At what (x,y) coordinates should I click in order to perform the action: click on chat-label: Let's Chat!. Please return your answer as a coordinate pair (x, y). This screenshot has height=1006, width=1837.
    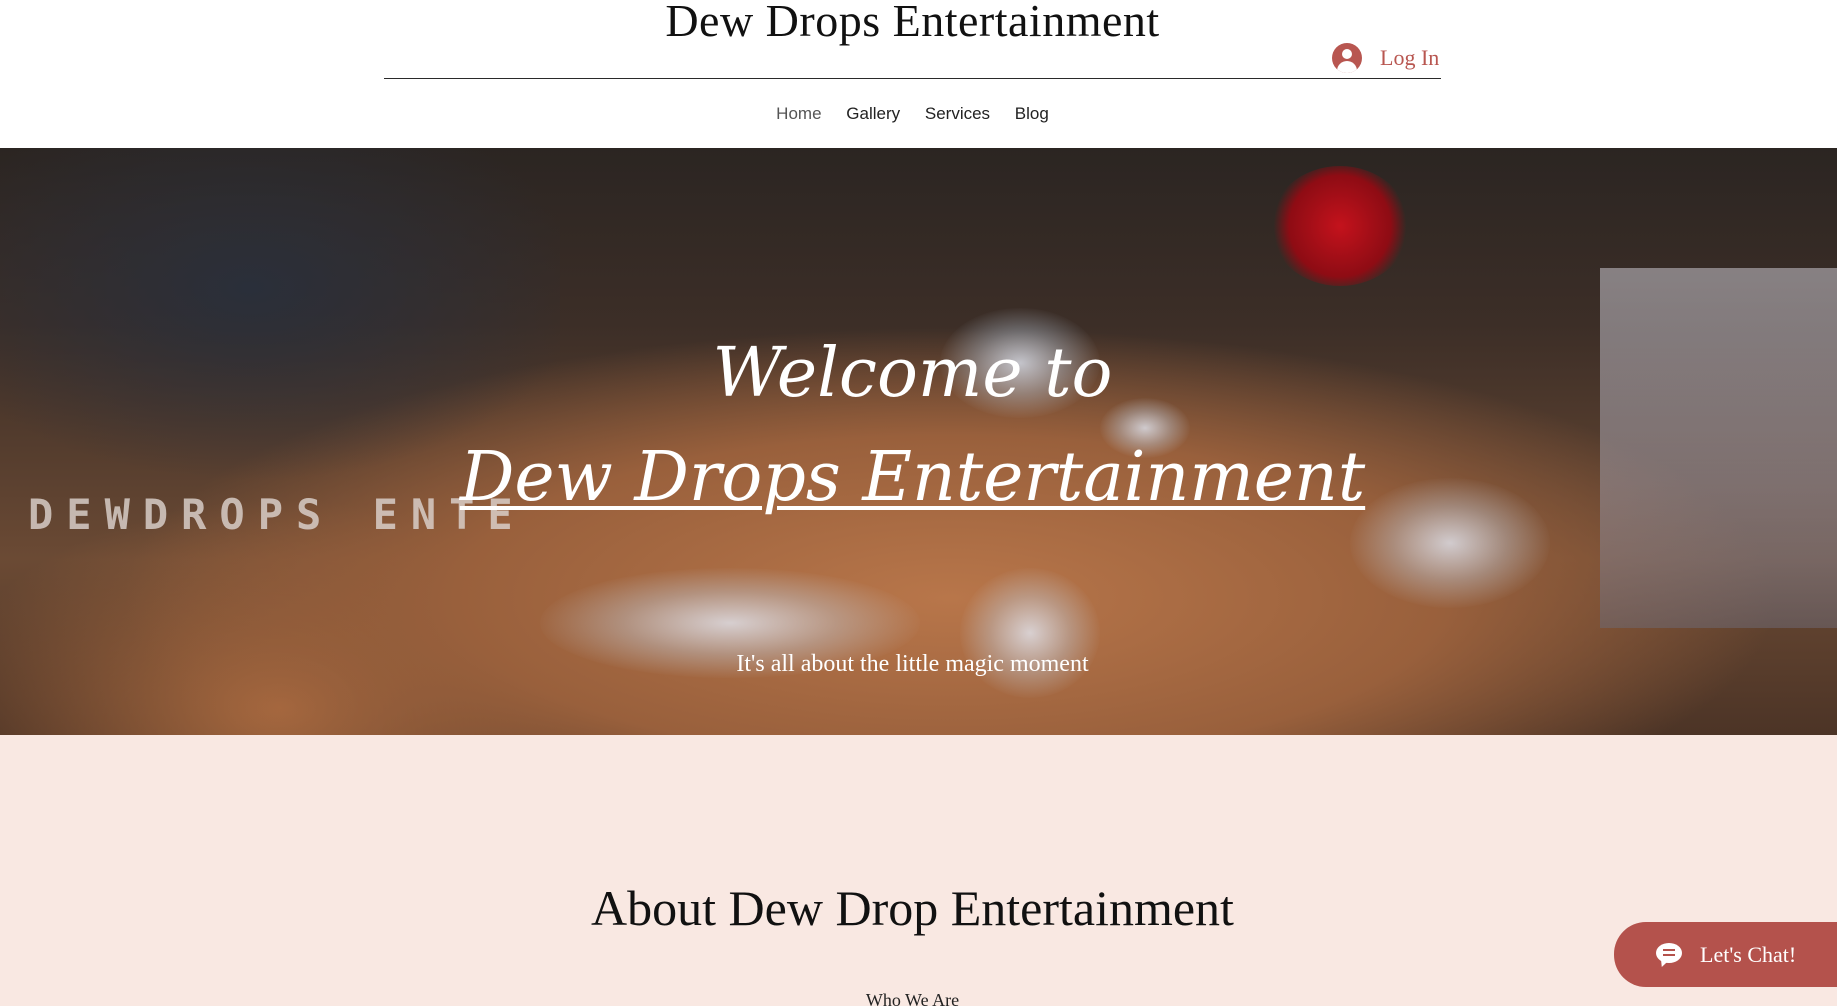
    Looking at the image, I should click on (1748, 954).